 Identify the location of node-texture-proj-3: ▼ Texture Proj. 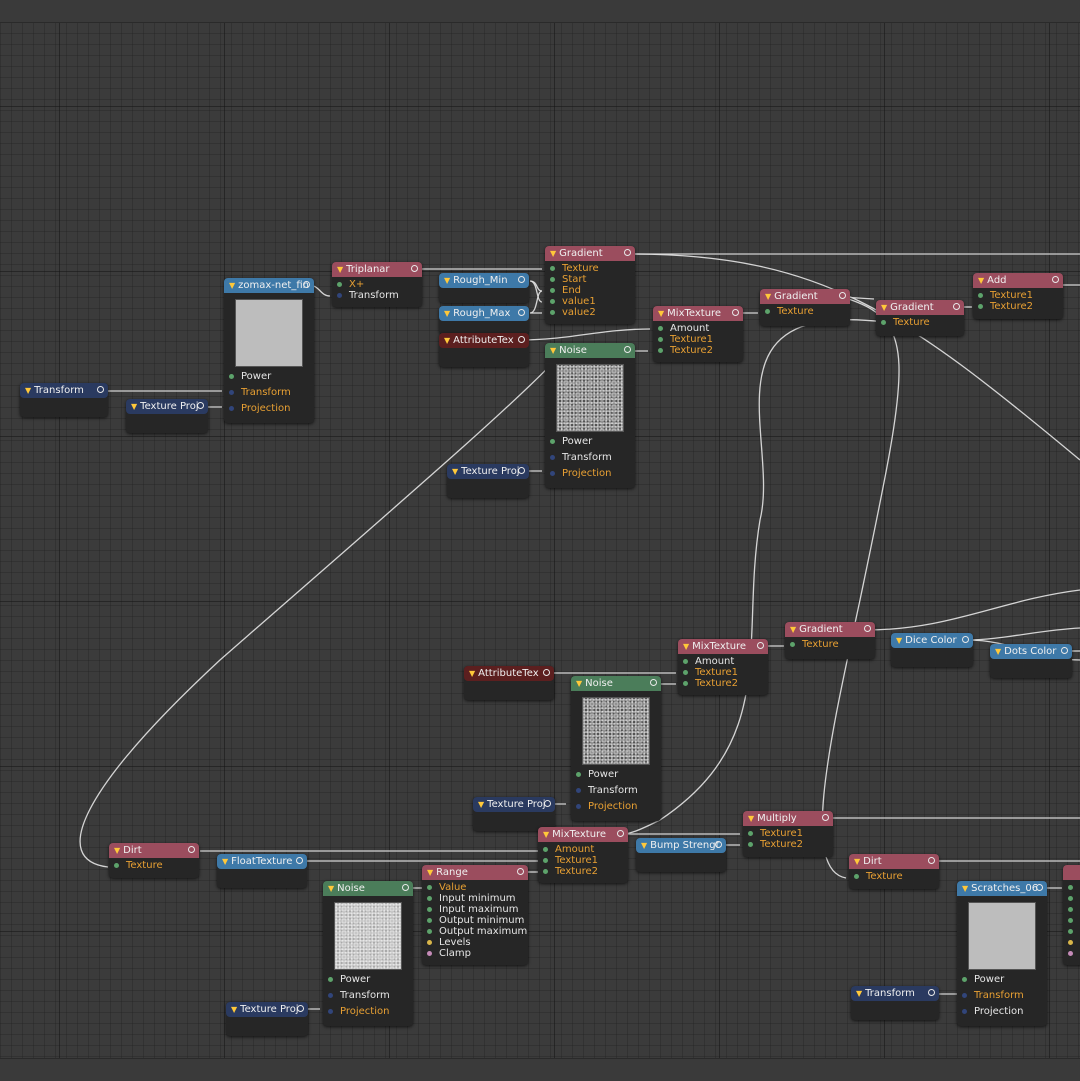
(514, 814).